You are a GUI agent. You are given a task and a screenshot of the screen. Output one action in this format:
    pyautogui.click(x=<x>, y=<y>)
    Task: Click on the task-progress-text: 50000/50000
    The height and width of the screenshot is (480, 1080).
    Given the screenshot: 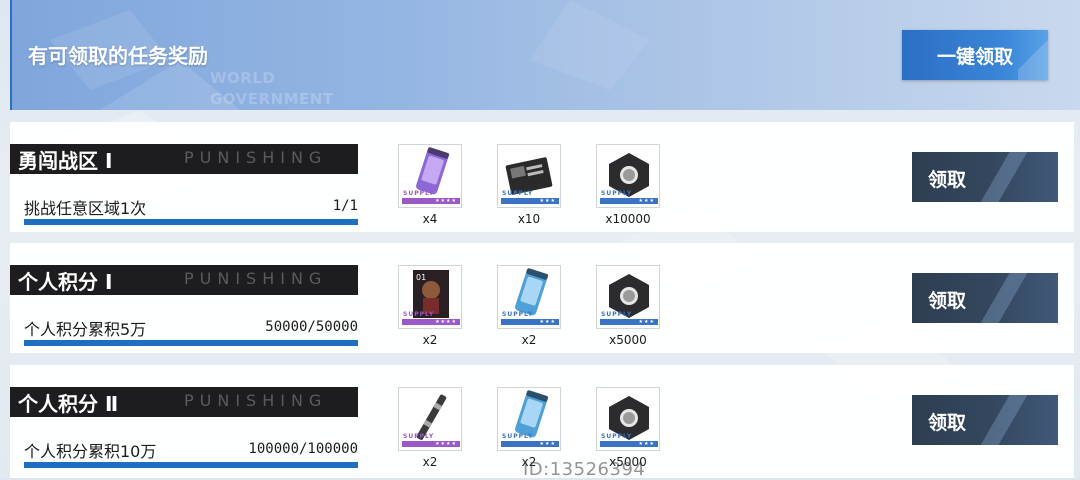 What is the action you would take?
    pyautogui.click(x=311, y=327)
    